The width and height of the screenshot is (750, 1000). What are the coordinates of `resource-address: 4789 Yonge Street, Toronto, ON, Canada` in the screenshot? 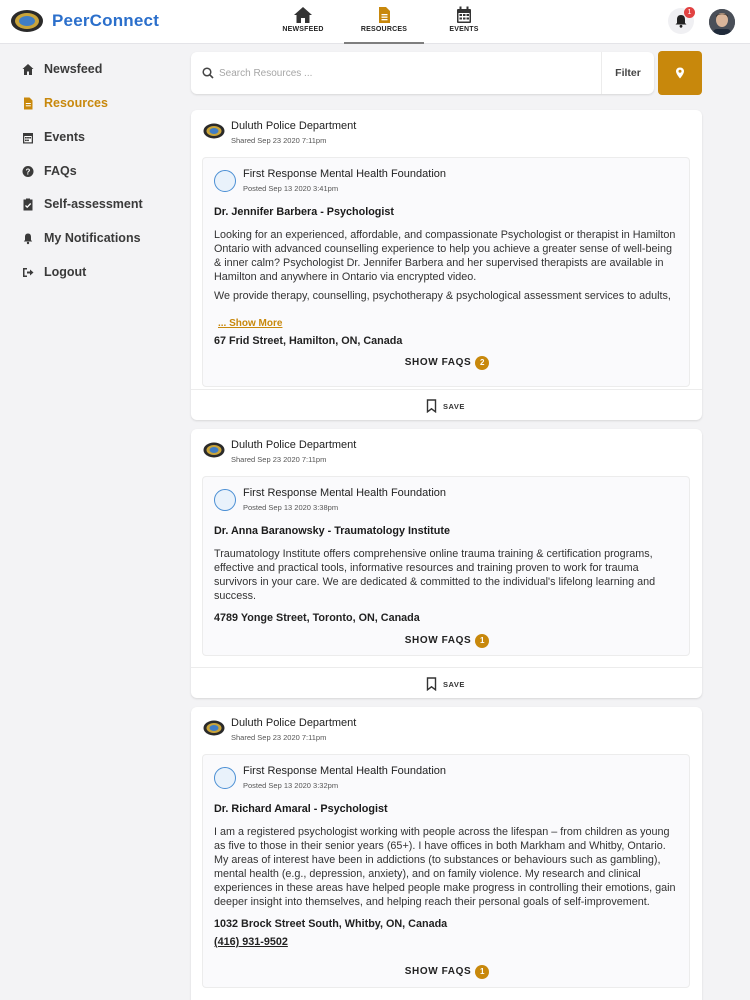 It's located at (317, 618).